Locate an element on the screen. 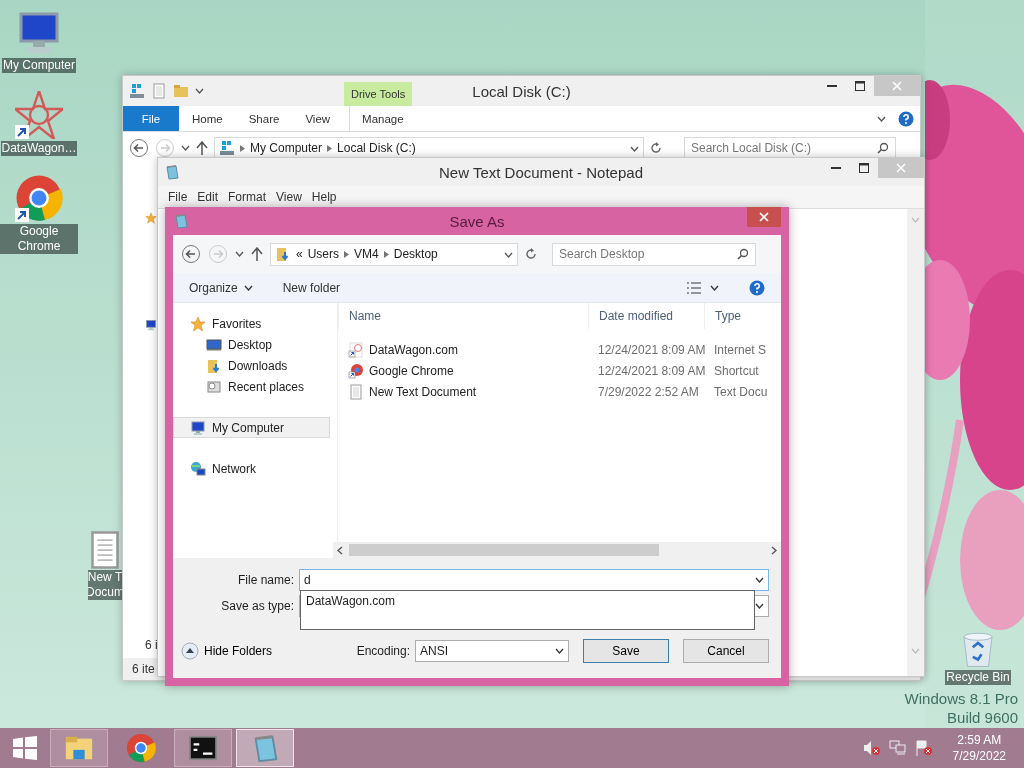 The height and width of the screenshot is (768, 1024). scroll-down-icon is located at coordinates (915, 651).